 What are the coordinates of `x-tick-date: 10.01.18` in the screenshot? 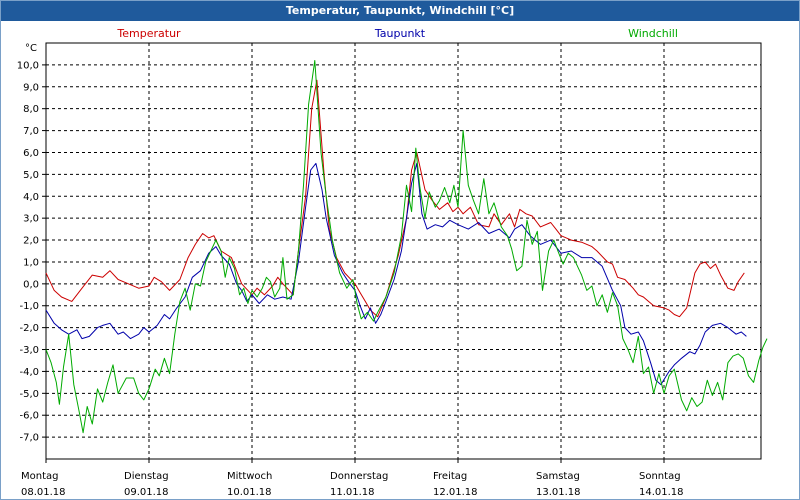 It's located at (249, 492).